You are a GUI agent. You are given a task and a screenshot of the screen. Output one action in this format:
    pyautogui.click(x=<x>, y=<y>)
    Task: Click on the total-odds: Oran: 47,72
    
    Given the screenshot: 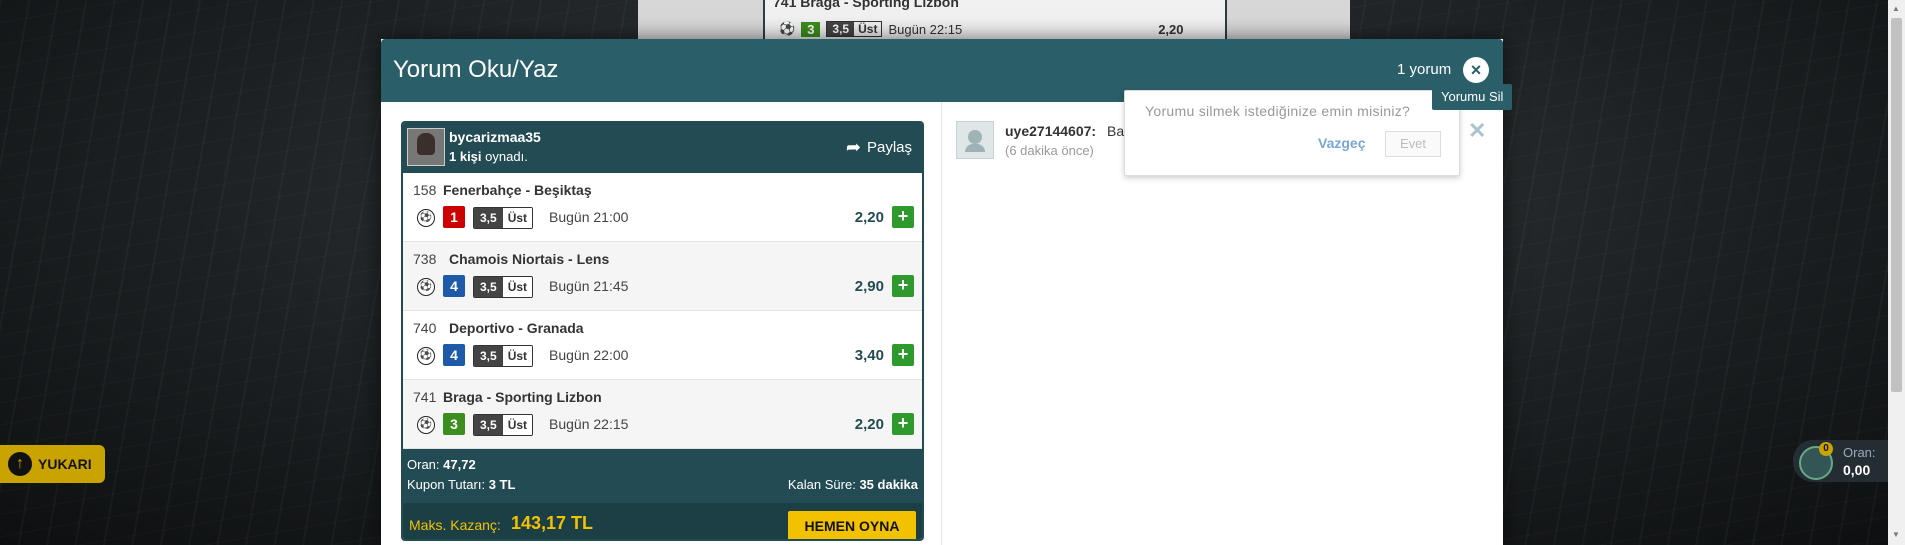 What is the action you would take?
    pyautogui.click(x=441, y=464)
    